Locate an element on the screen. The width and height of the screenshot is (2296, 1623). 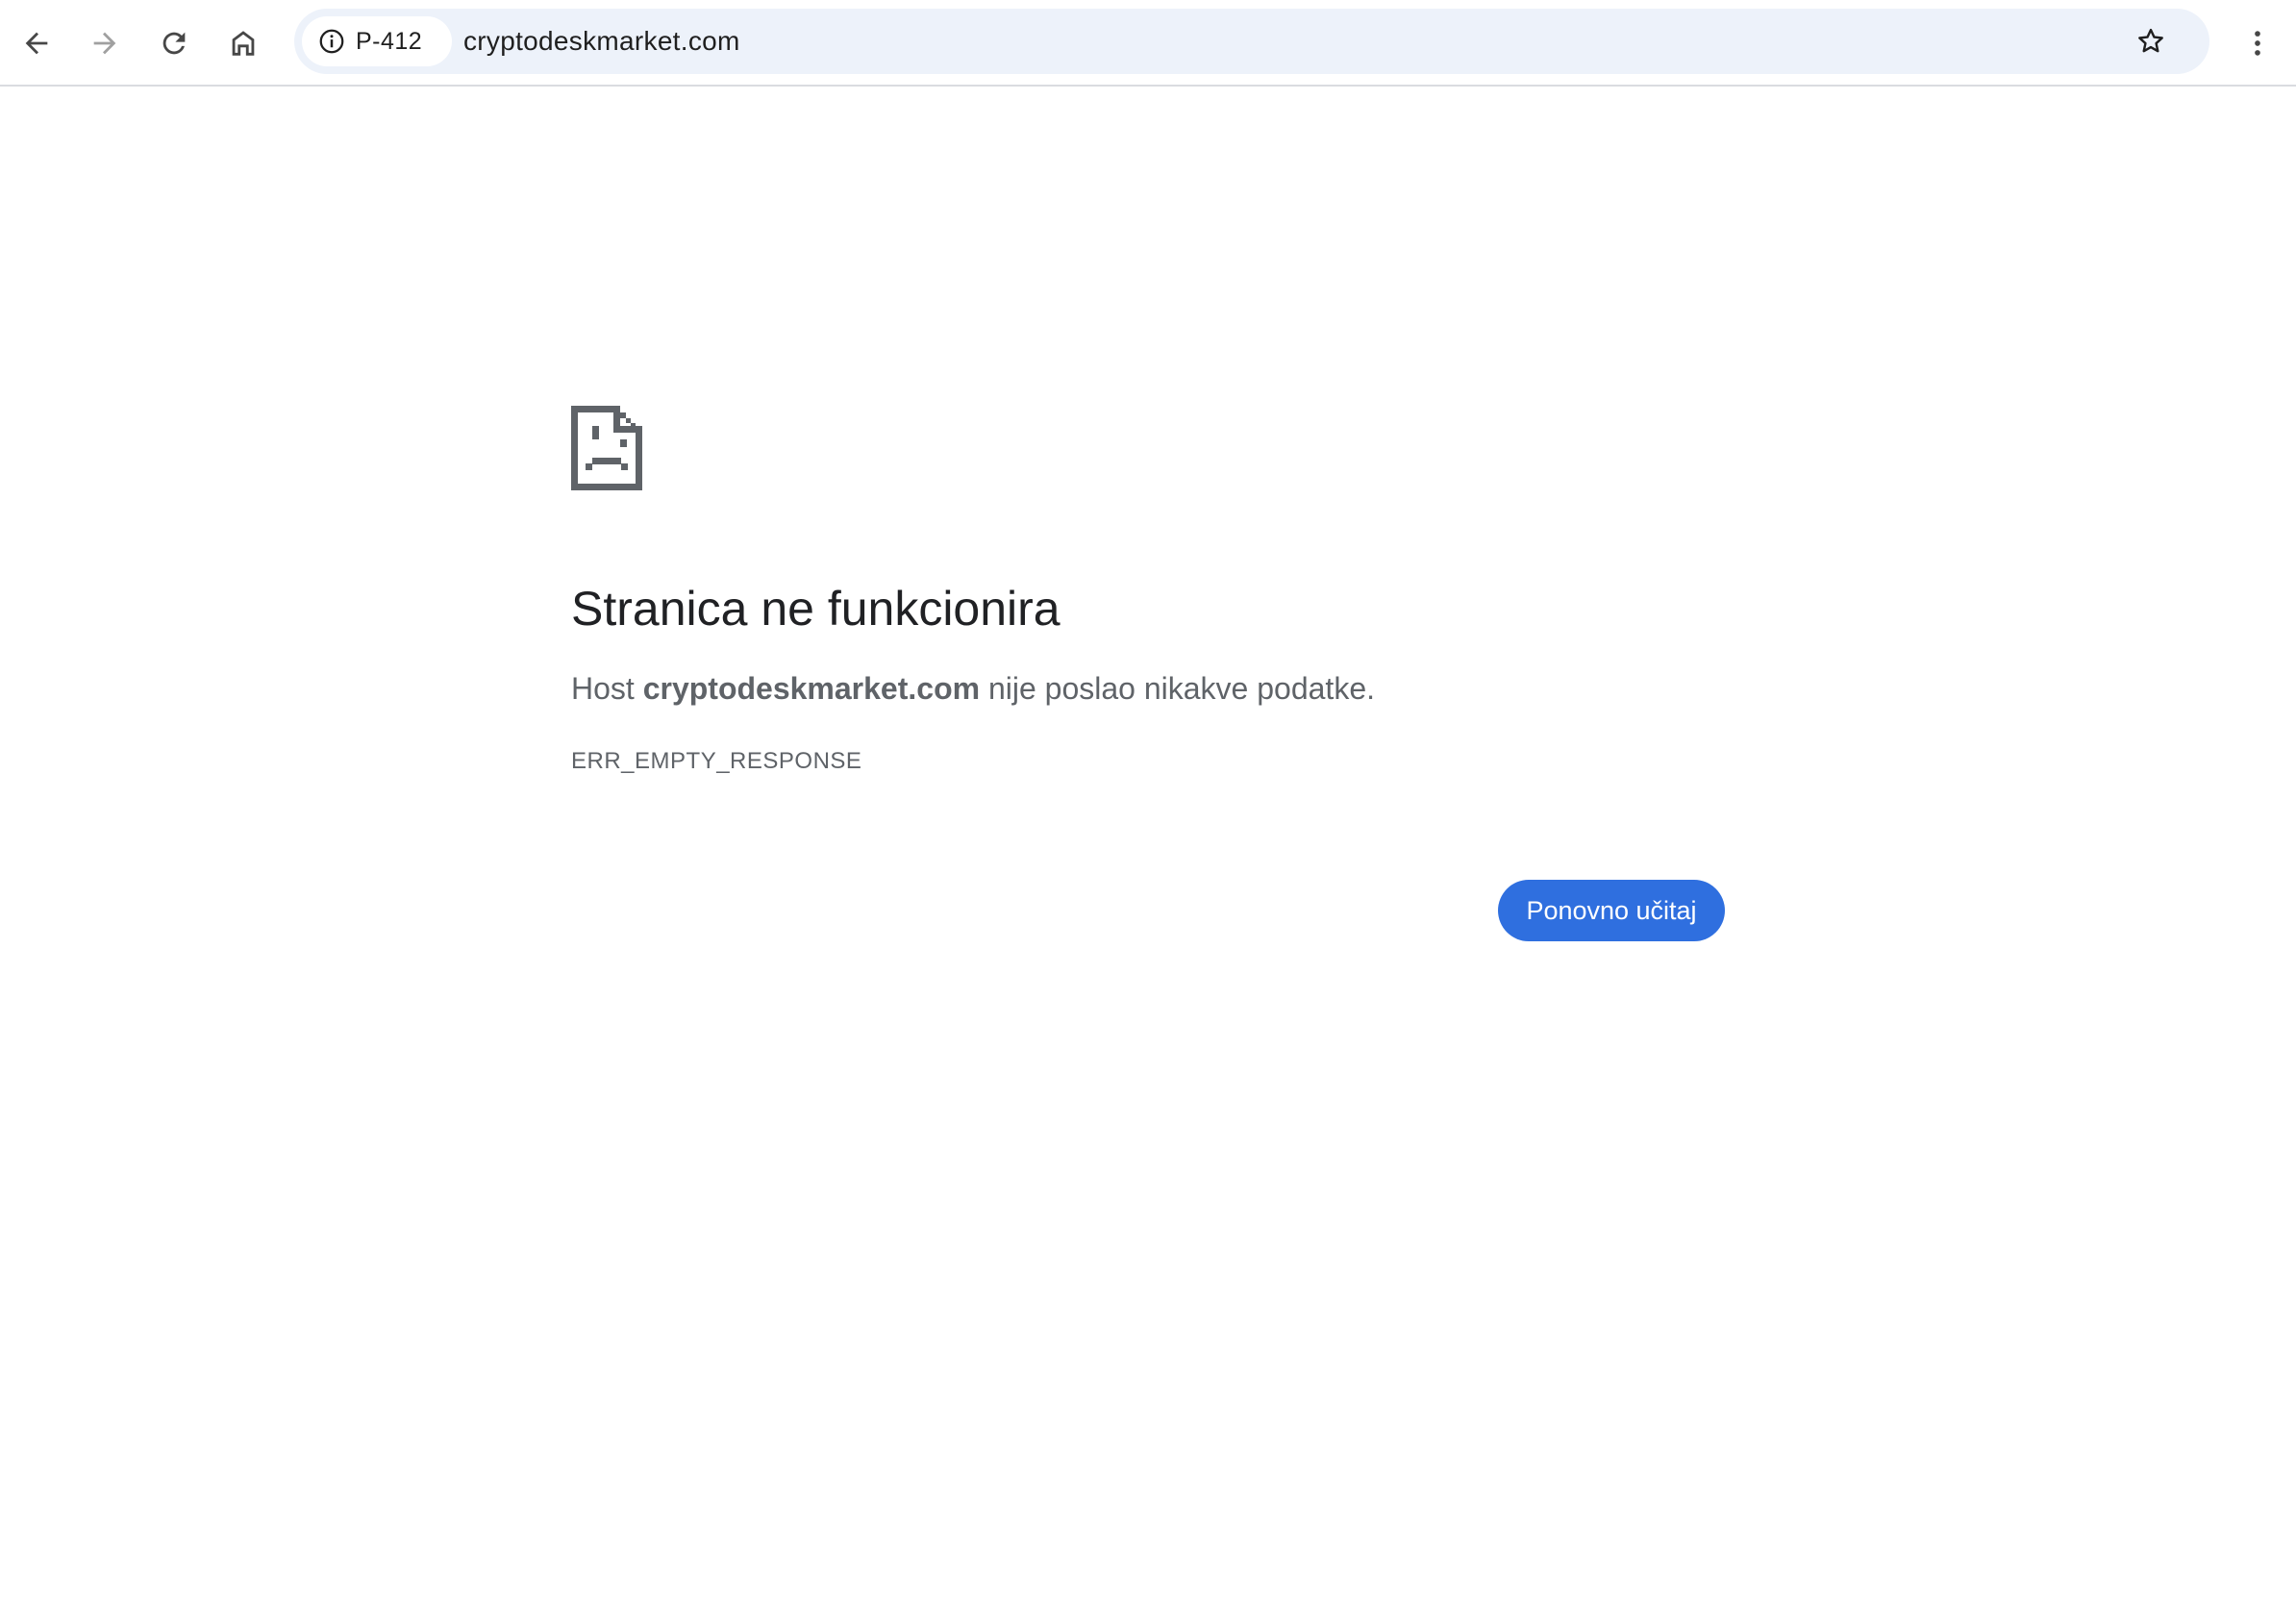
browser-toolbar: P-412 cryptodeskmarket.com is located at coordinates (1148, 43).